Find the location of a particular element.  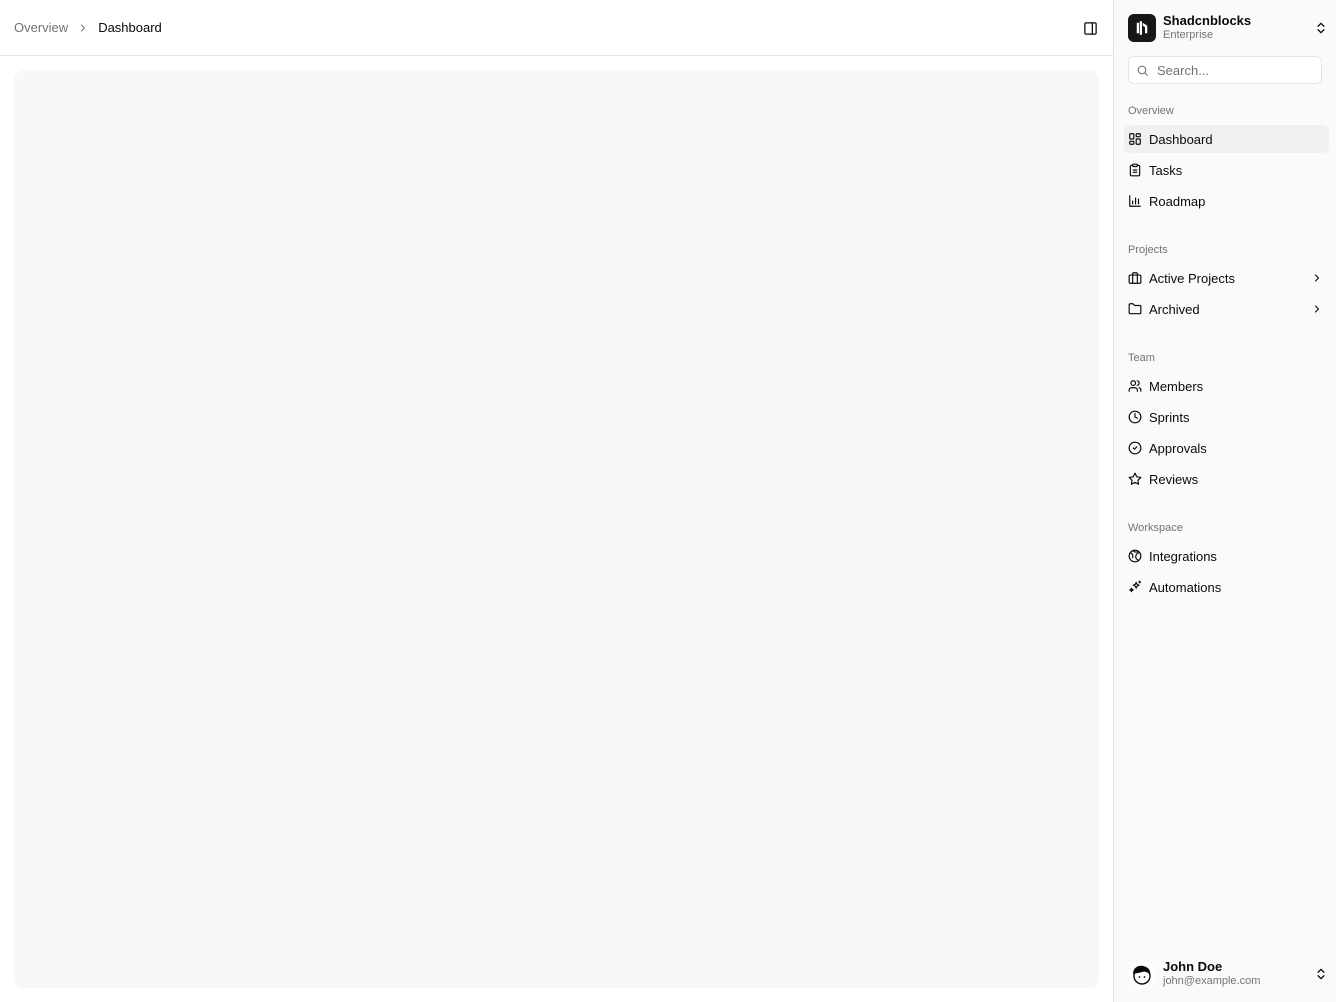

group-label-projects: Projects is located at coordinates (1148, 250).